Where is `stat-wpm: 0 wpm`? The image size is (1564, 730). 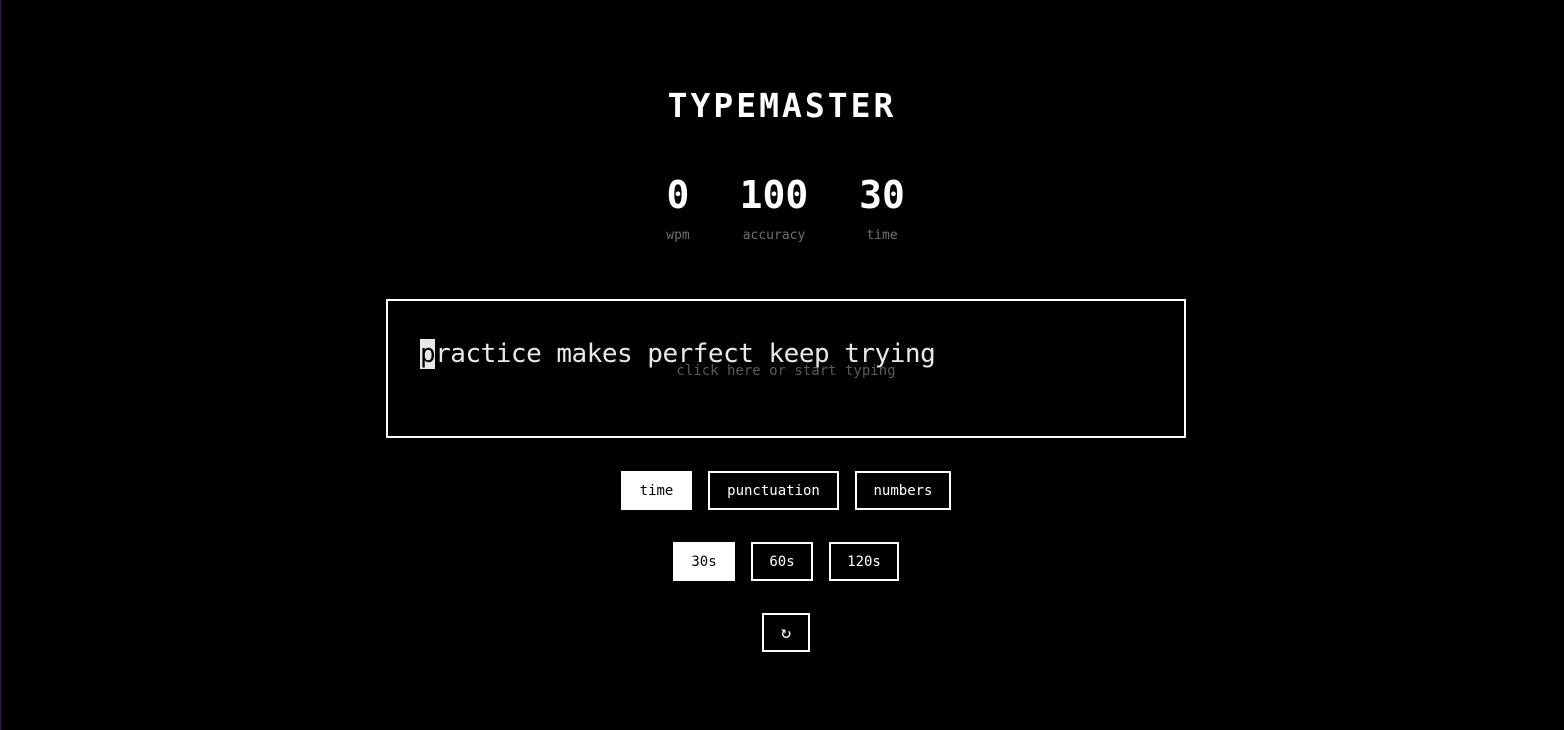
stat-wpm: 0 wpm is located at coordinates (678, 207).